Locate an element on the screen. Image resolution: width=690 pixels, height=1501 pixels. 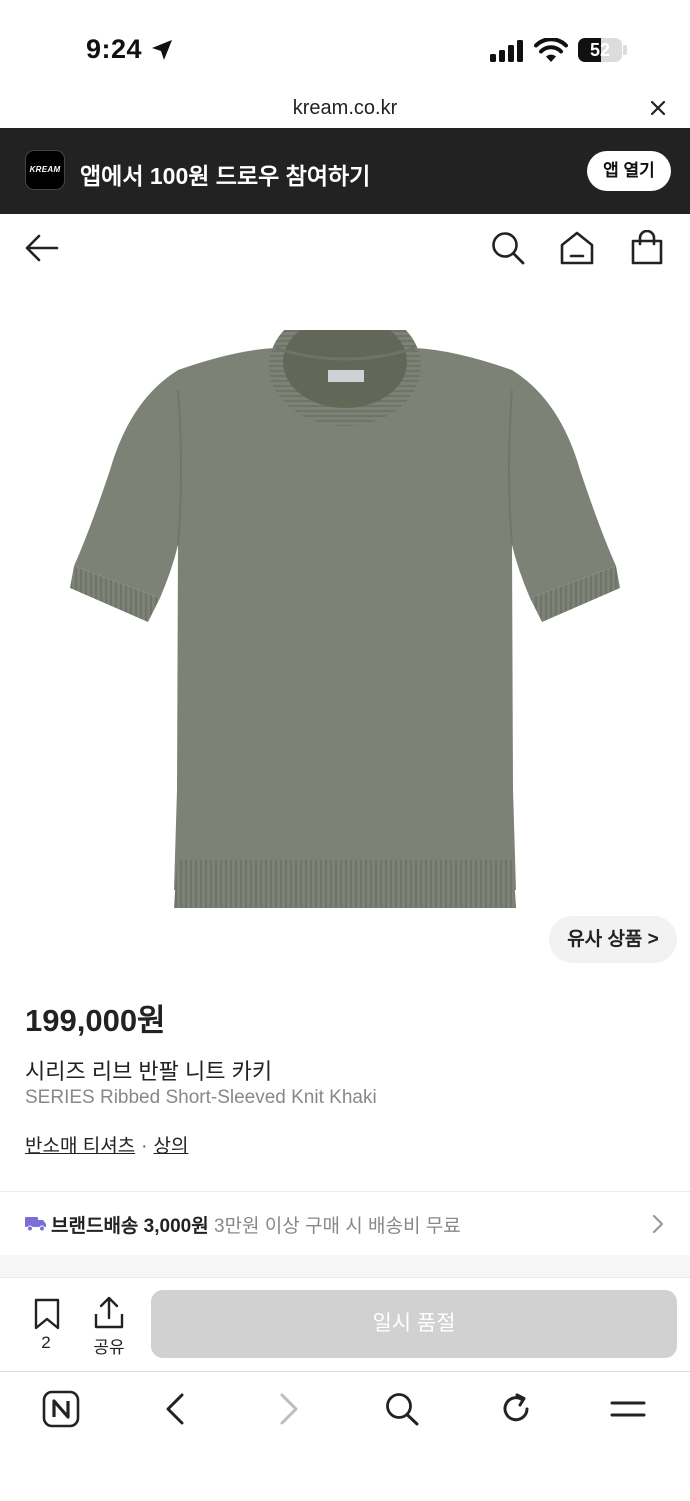
neck-label is located at coordinates (346, 376).